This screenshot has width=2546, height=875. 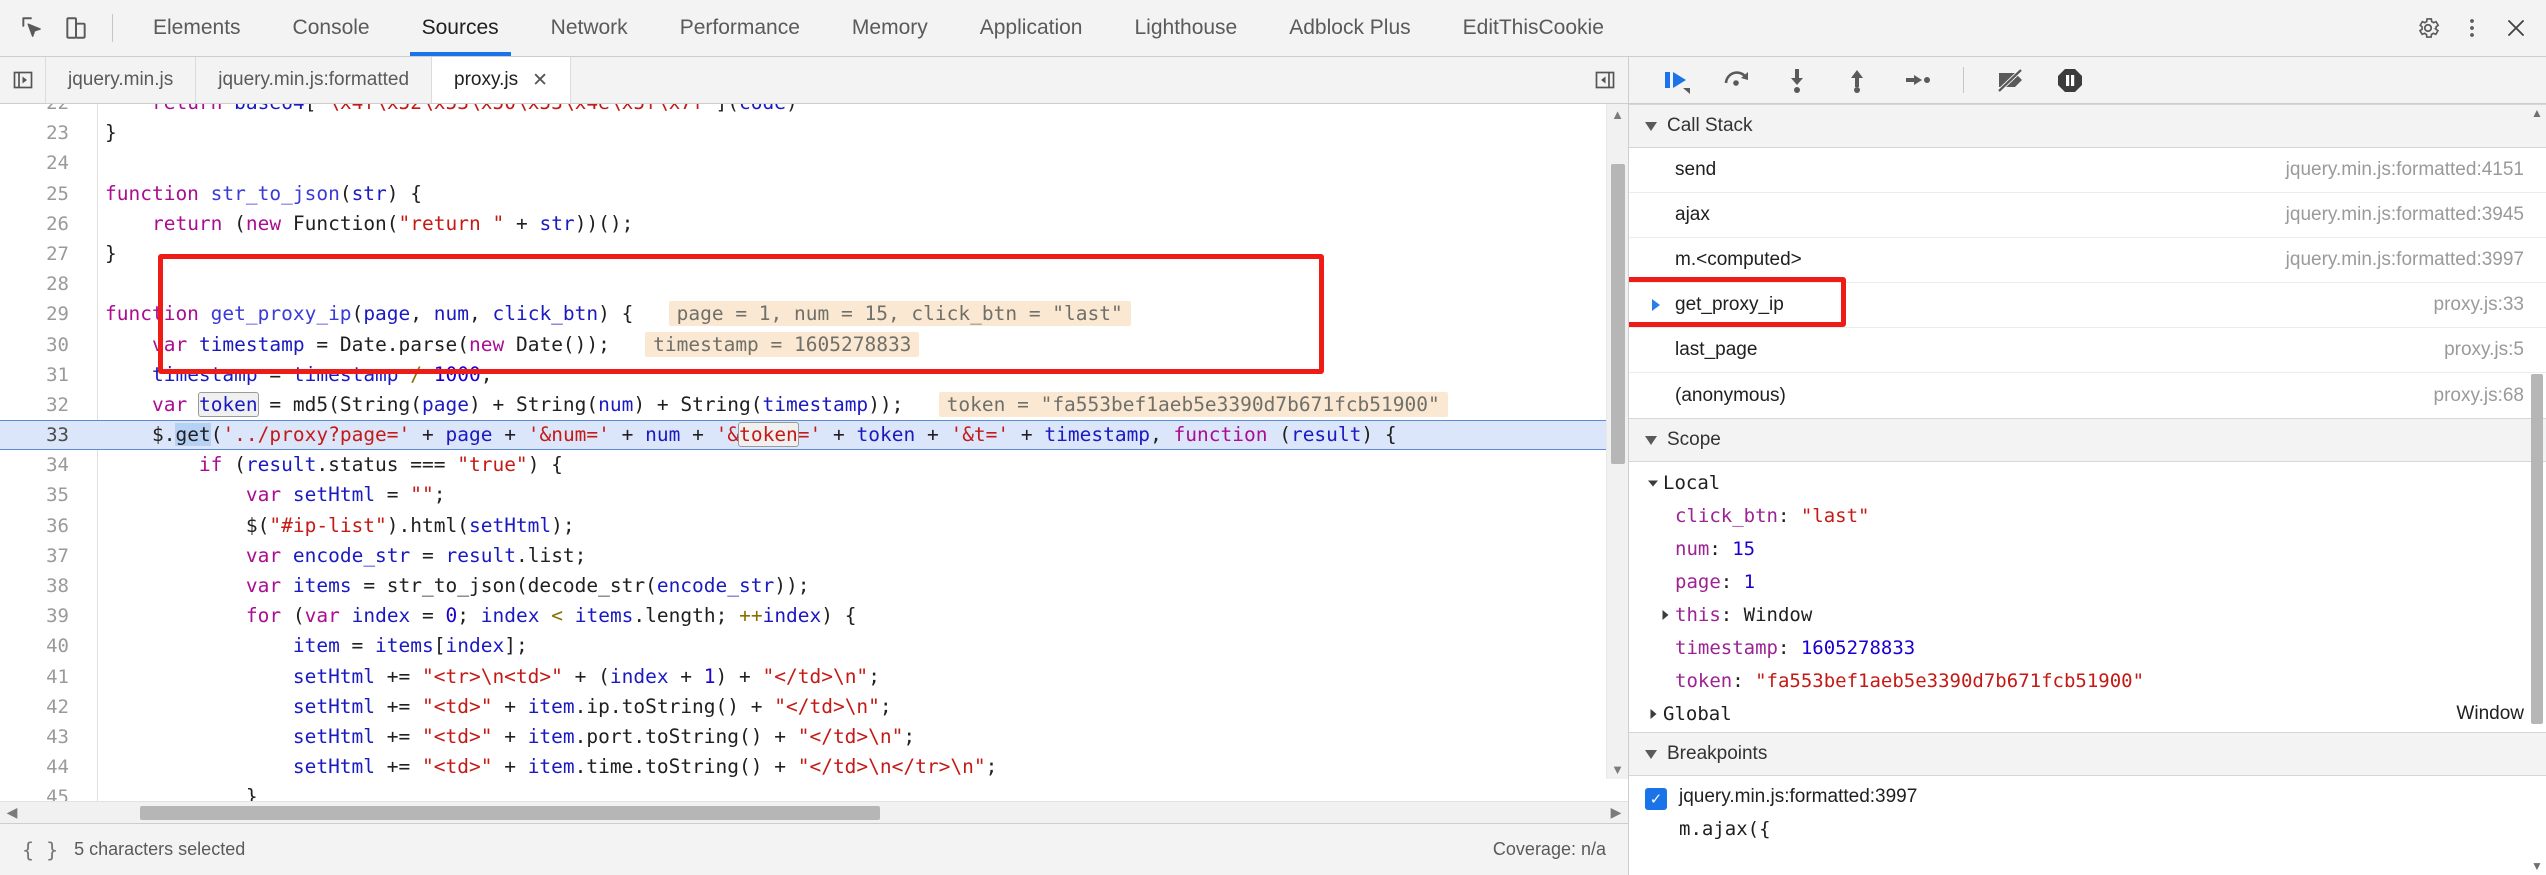 I want to click on line-number: 27, so click(x=42, y=254).